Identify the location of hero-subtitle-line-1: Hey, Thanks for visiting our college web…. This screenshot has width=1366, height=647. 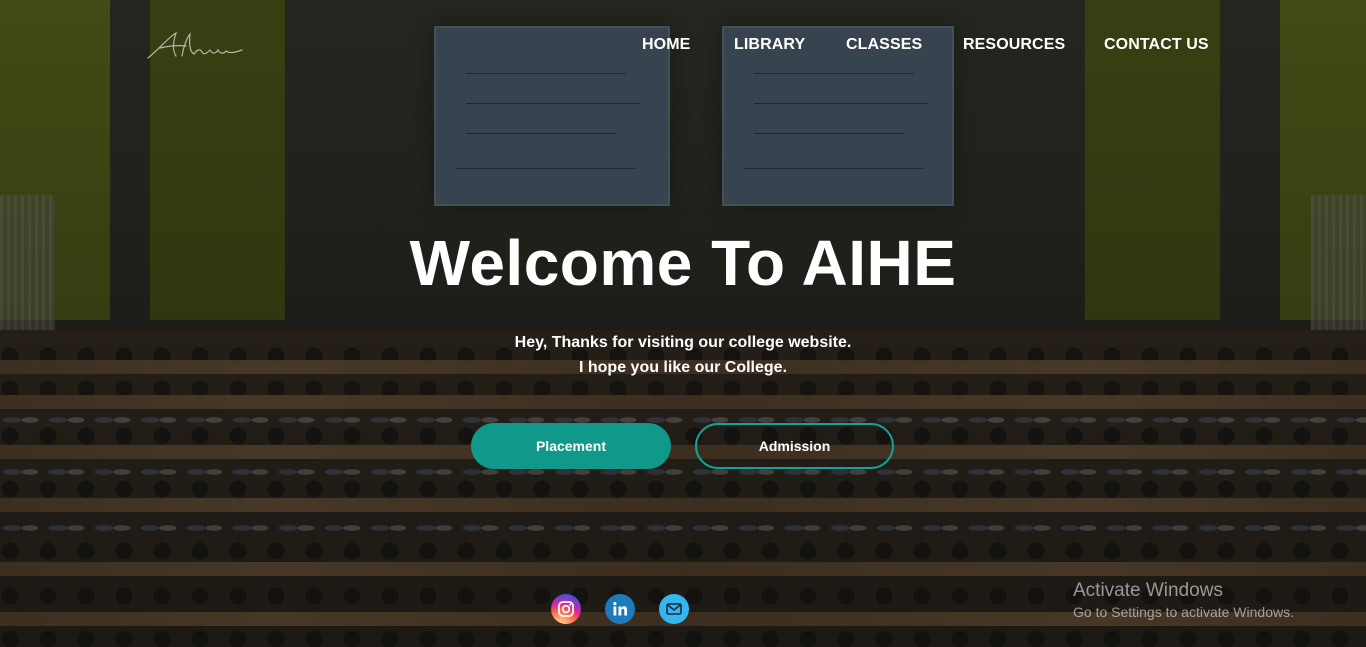
(683, 342).